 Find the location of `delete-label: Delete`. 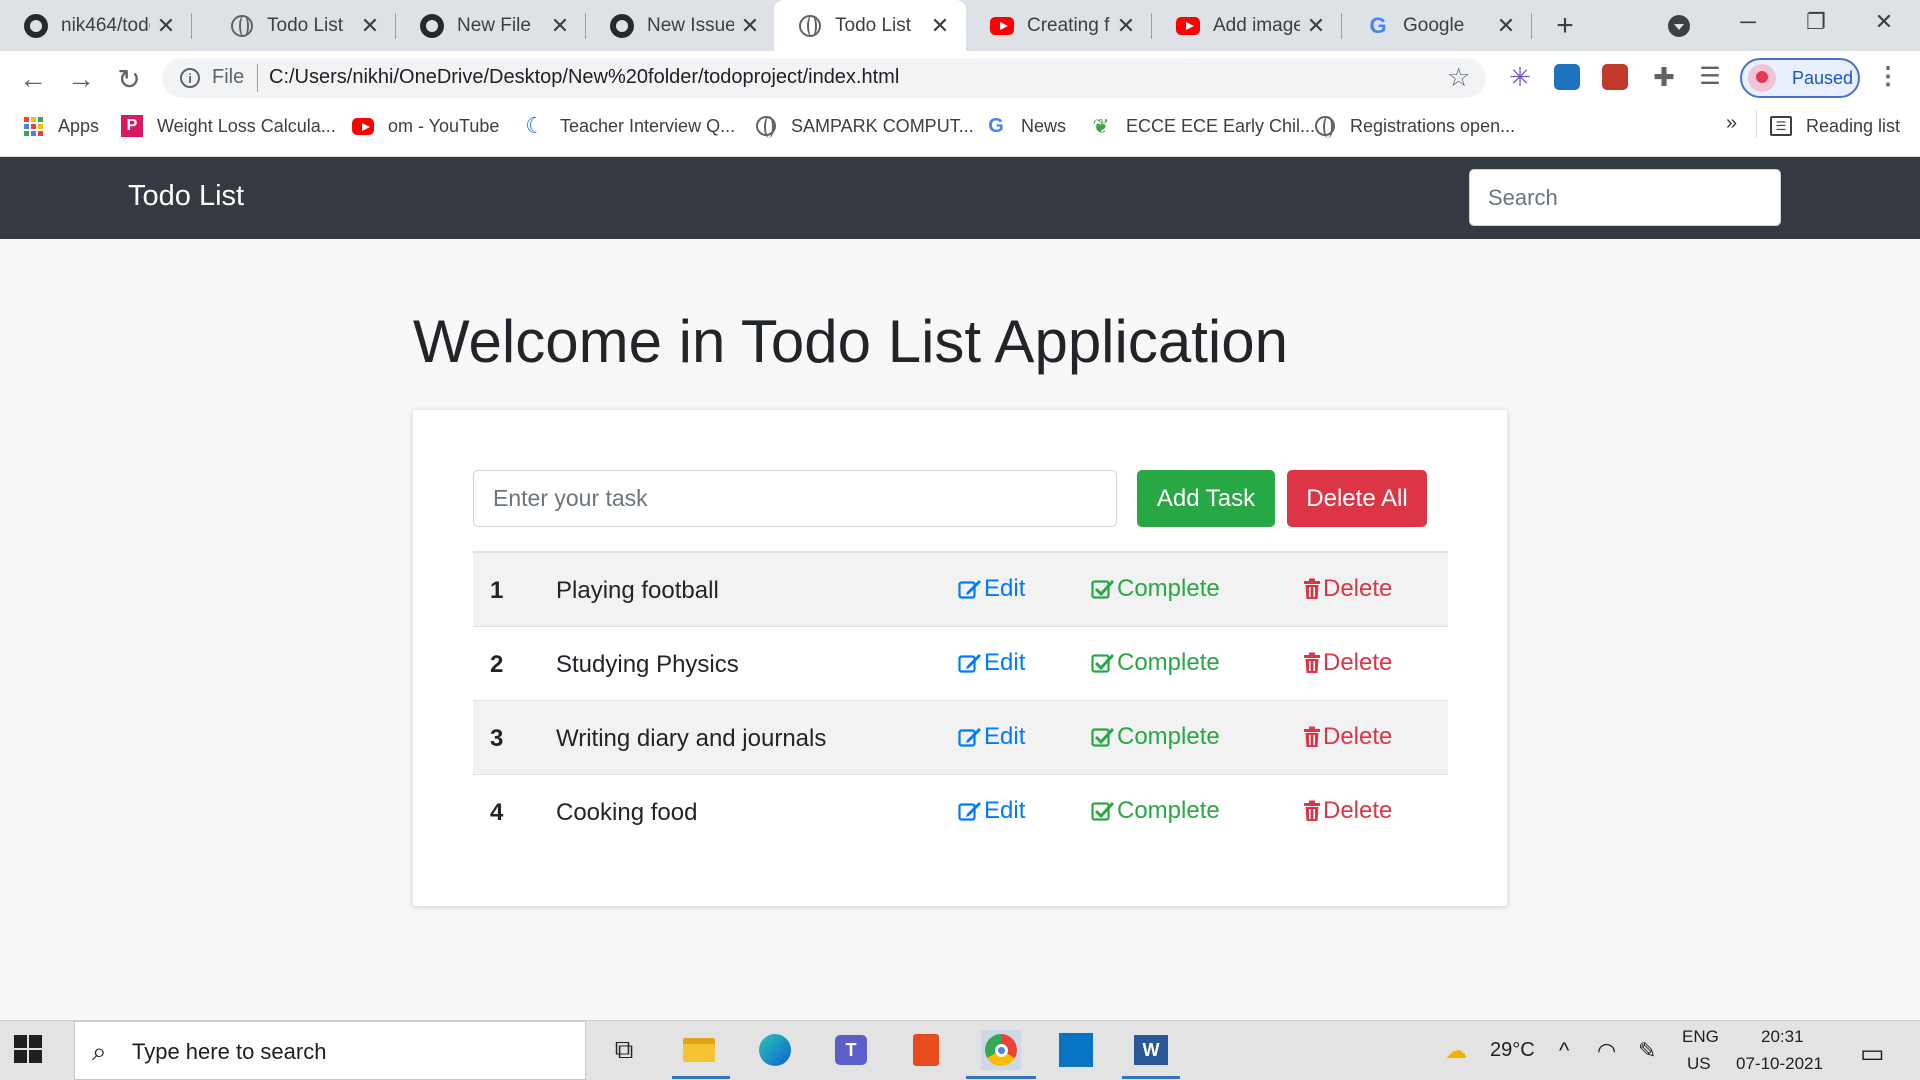

delete-label: Delete is located at coordinates (1358, 810).